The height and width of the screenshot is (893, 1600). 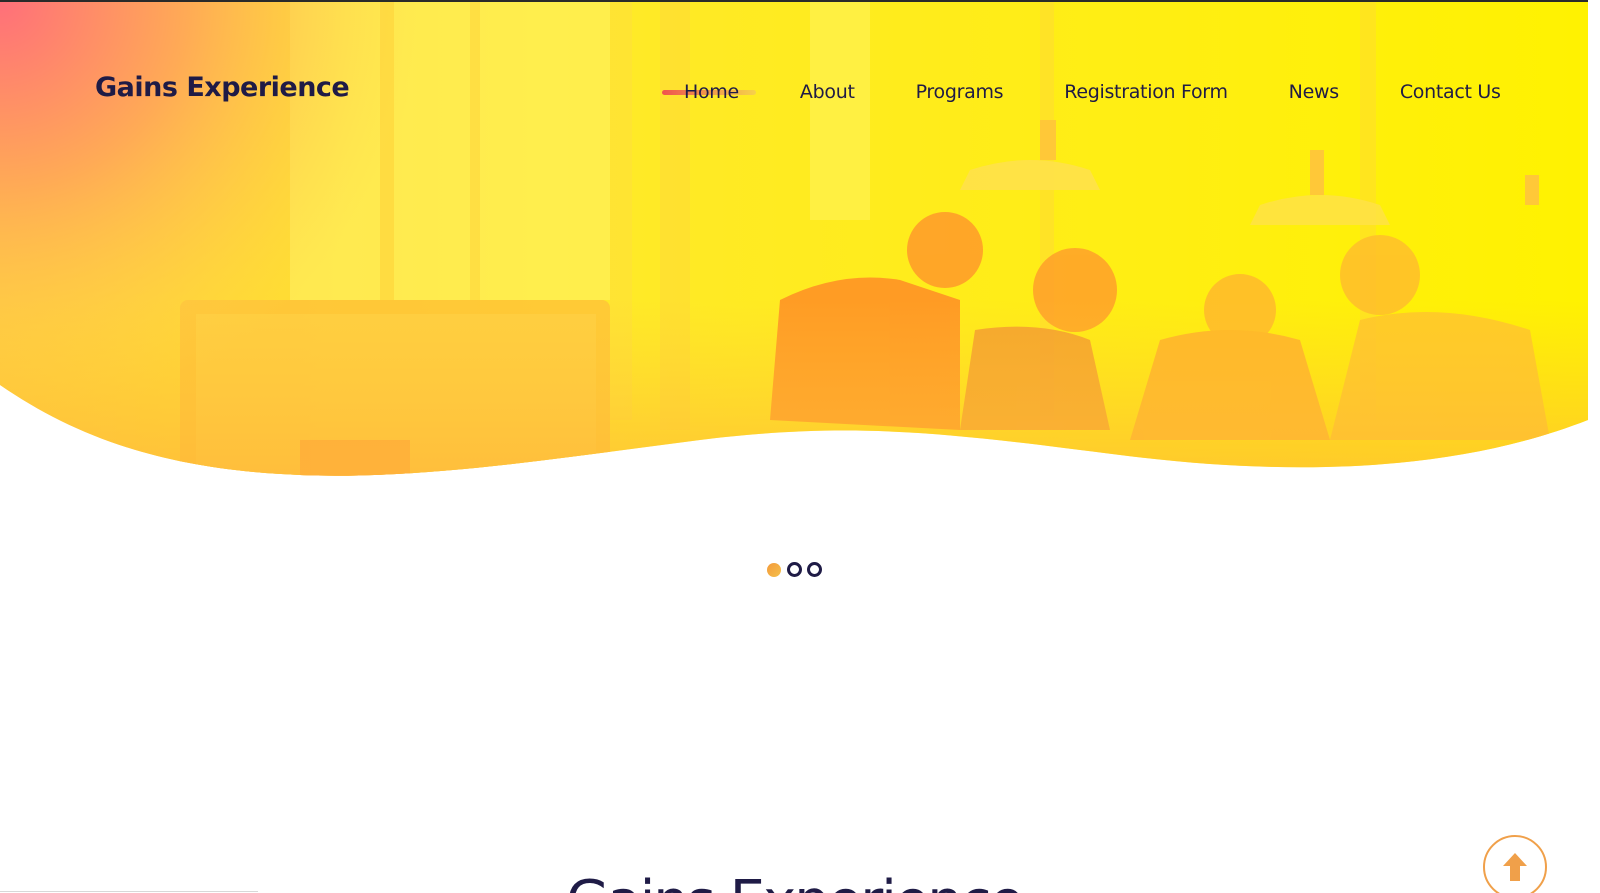 I want to click on divider, so click(x=129, y=891).